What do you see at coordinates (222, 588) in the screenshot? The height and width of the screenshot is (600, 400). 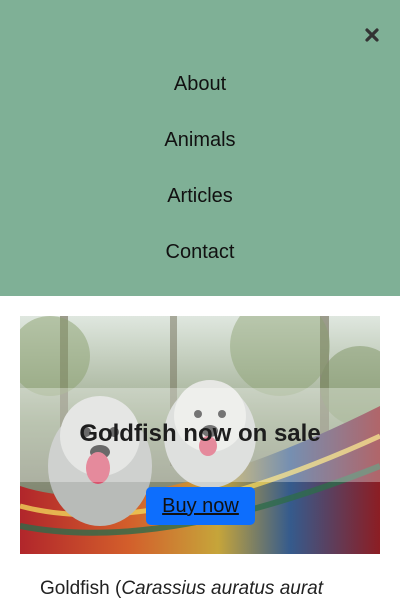 I see `caption-scientific-name: Carassius auratus aurat` at bounding box center [222, 588].